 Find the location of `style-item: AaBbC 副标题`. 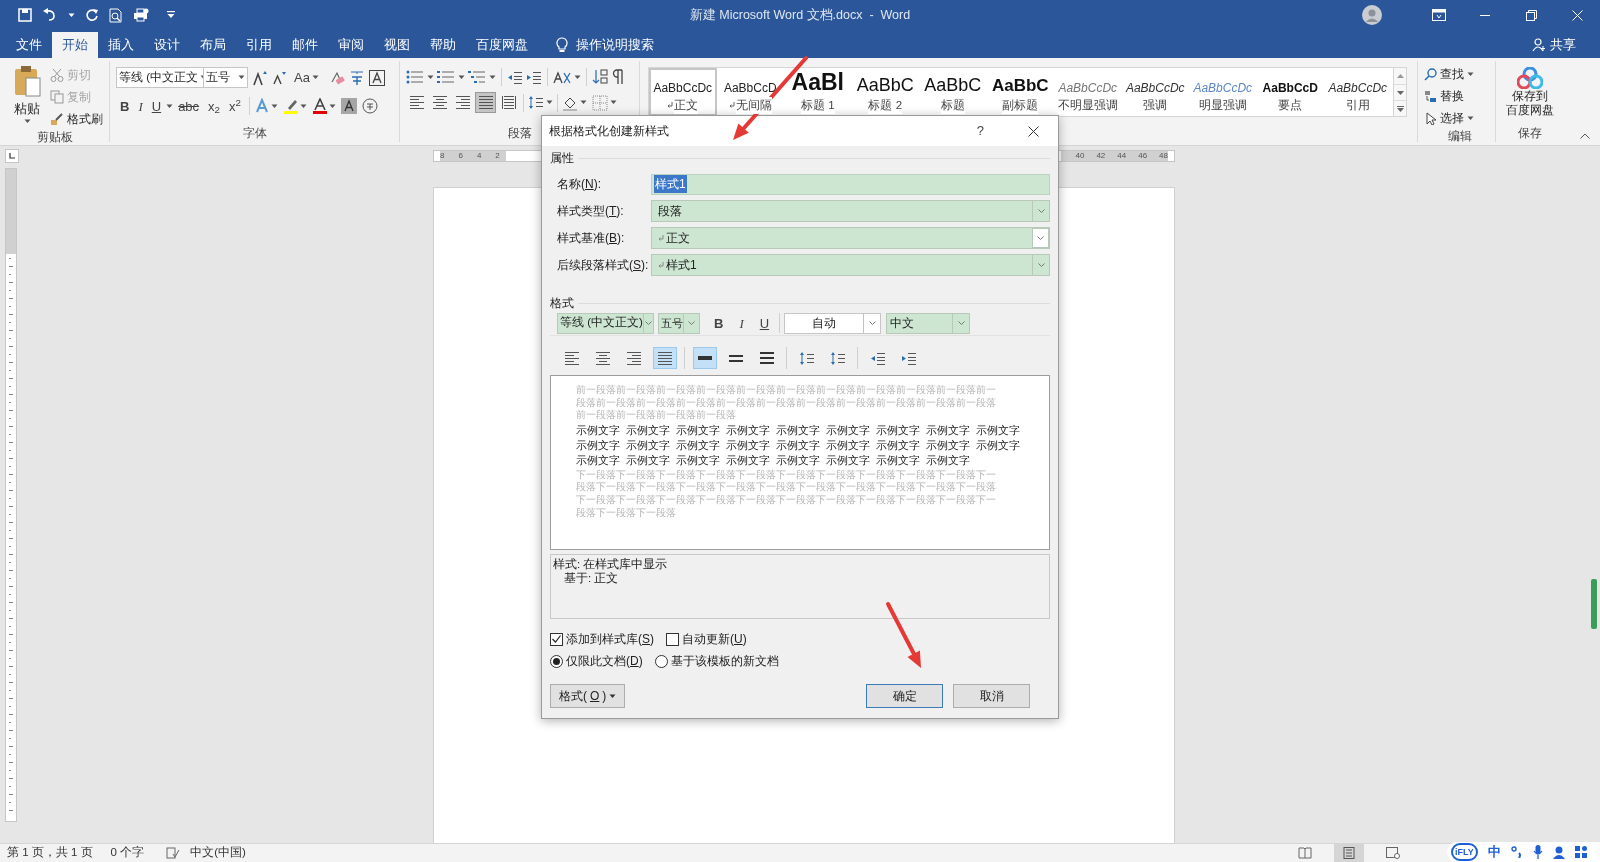

style-item: AaBbC 副标题 is located at coordinates (1020, 92).